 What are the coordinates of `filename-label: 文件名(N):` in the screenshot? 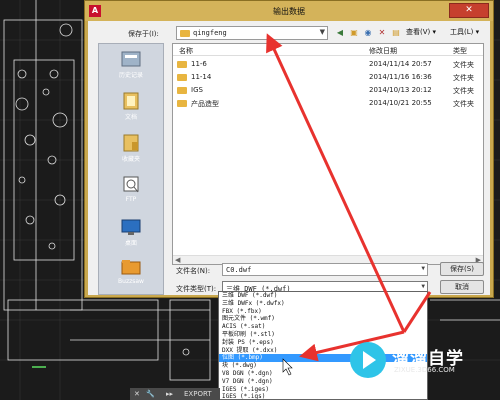 It's located at (193, 271).